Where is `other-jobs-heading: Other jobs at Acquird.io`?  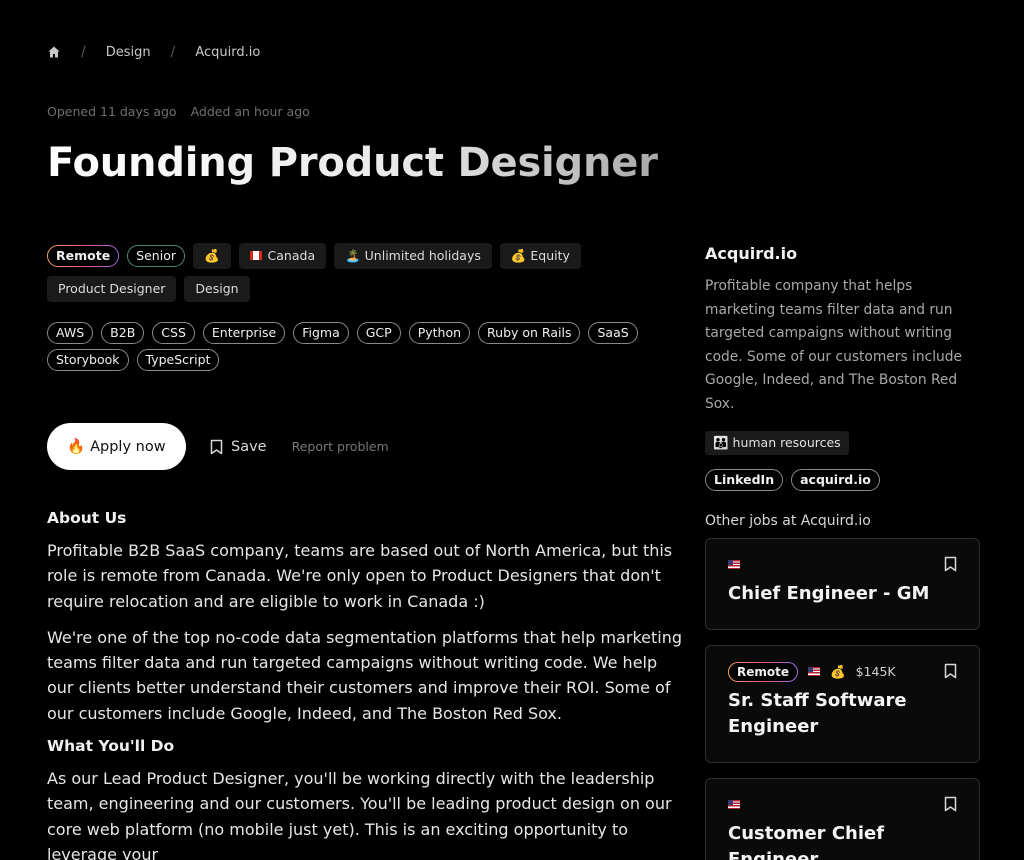 other-jobs-heading: Other jobs at Acquird.io is located at coordinates (788, 520).